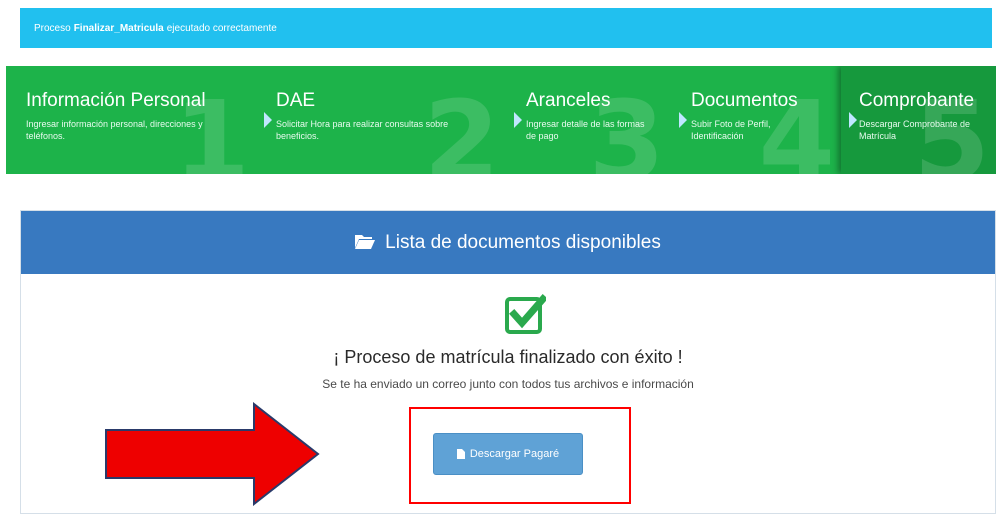 The width and height of the screenshot is (996, 514). I want to click on step-description: Ingresar detalle de las formas de pago, so click(585, 130).